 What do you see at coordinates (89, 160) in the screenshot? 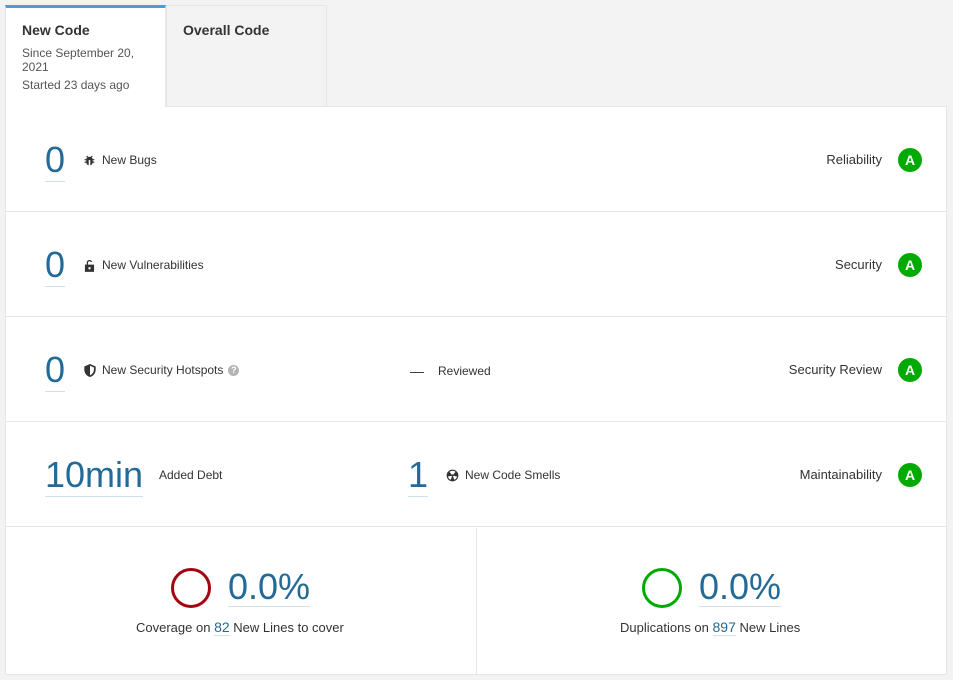
I see `bug-icon` at bounding box center [89, 160].